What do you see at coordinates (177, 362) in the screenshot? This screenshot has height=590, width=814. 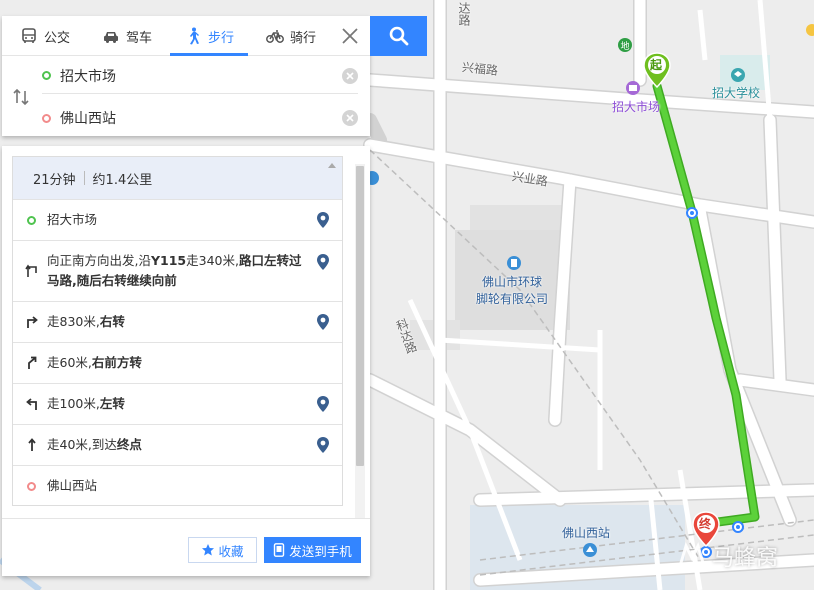 I see `route-step: 走60米,右前方转` at bounding box center [177, 362].